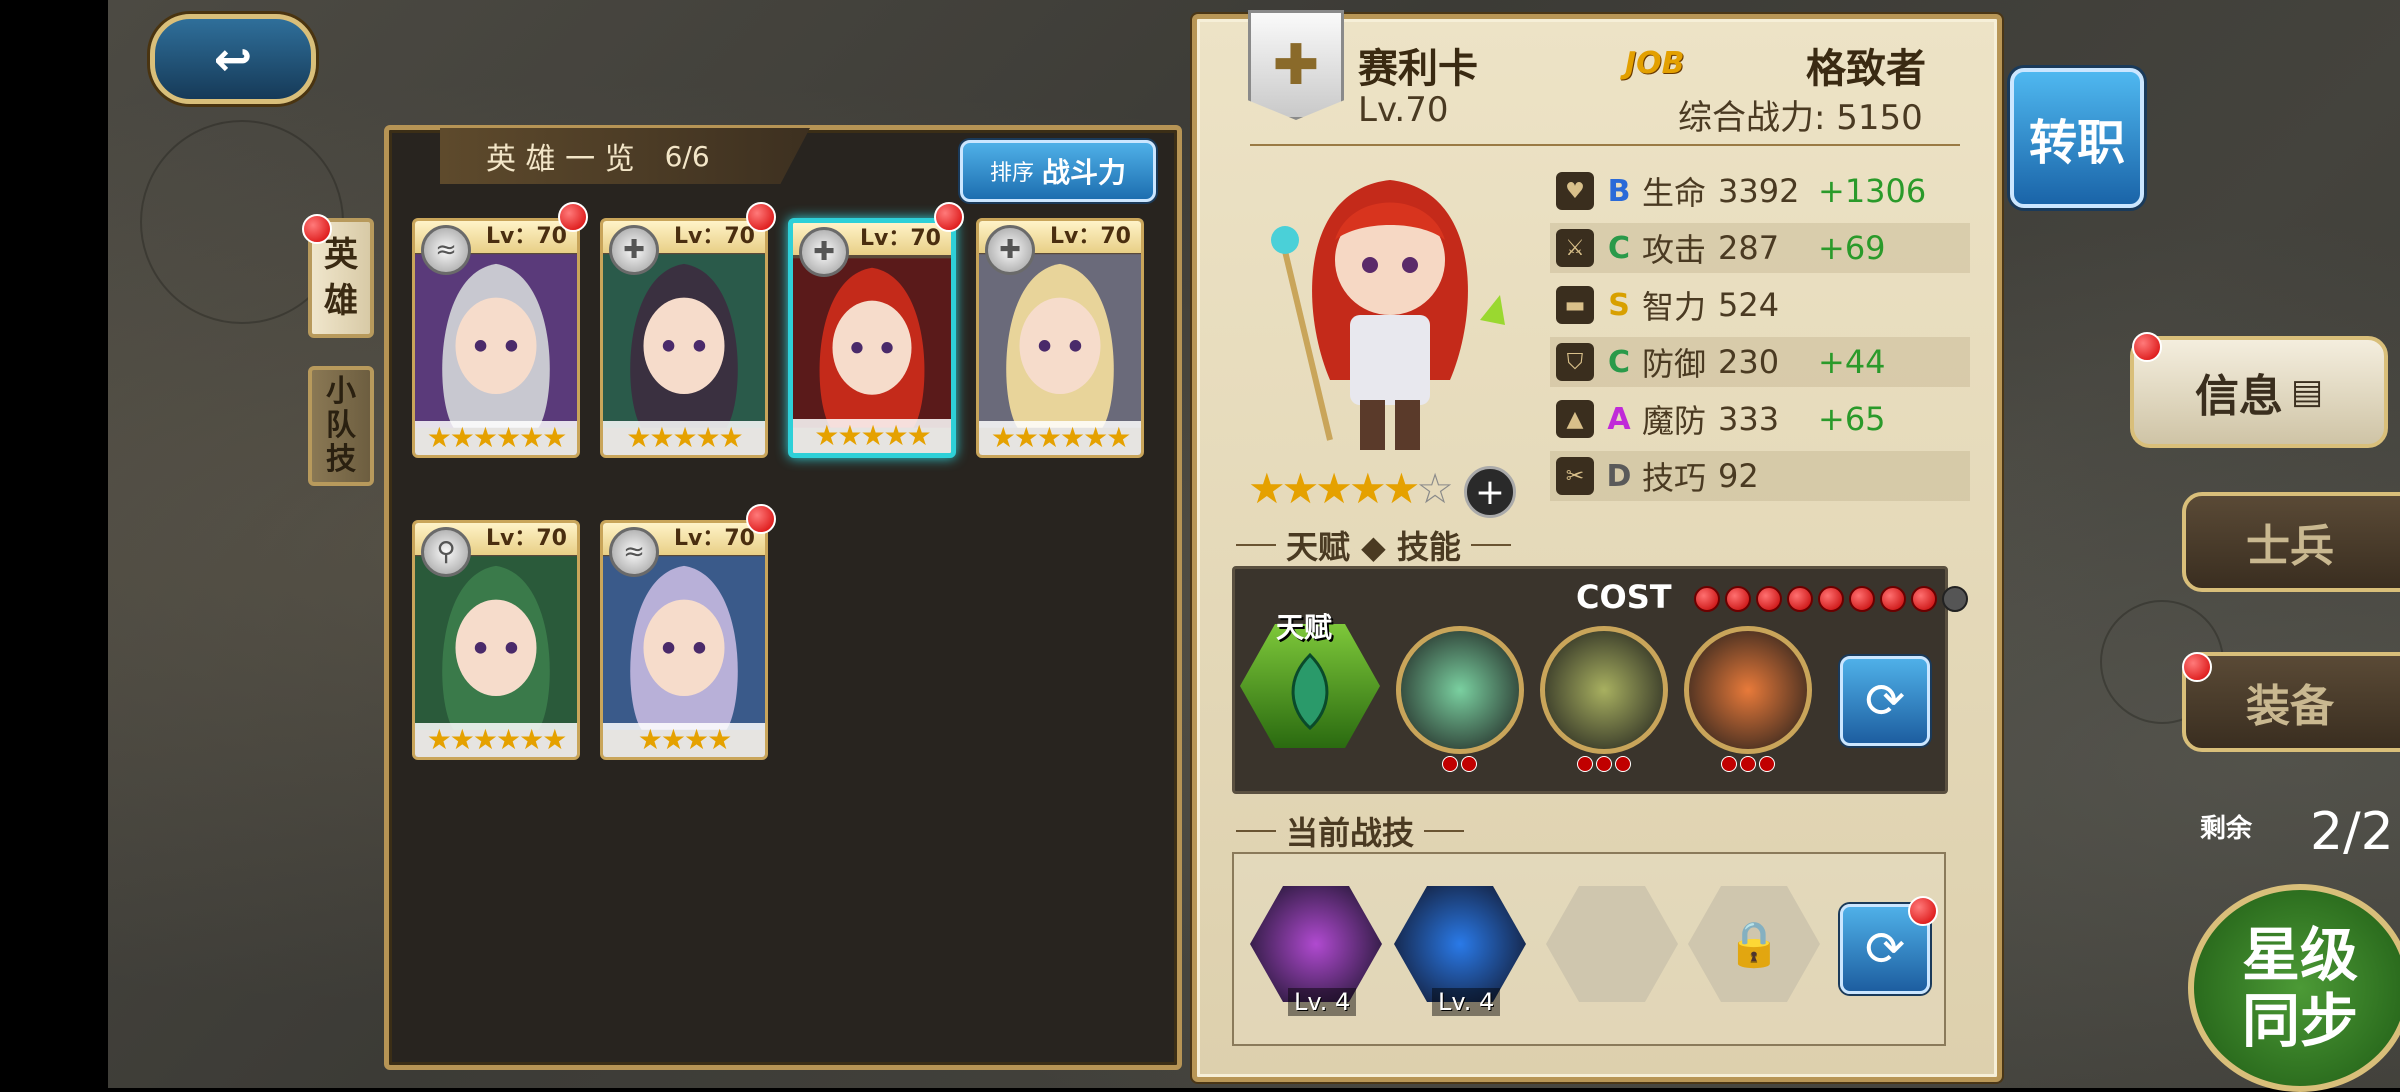  Describe the element at coordinates (1575, 419) in the screenshot. I see `hat-icon: ▲` at that location.